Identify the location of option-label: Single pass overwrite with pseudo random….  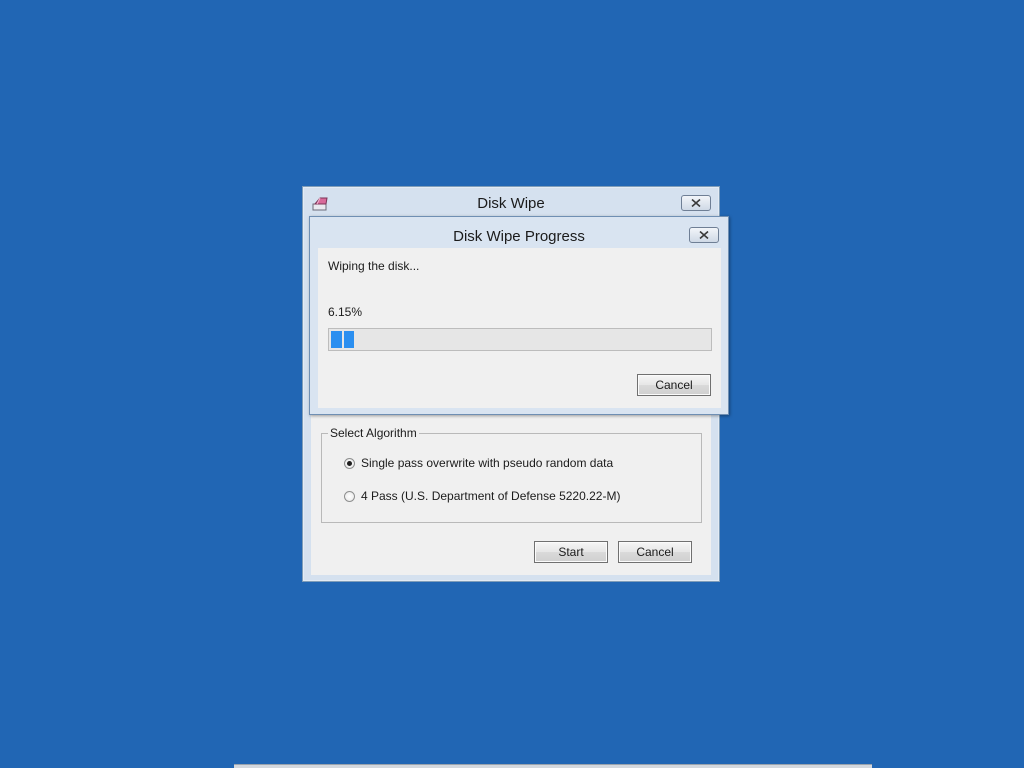
(487, 463).